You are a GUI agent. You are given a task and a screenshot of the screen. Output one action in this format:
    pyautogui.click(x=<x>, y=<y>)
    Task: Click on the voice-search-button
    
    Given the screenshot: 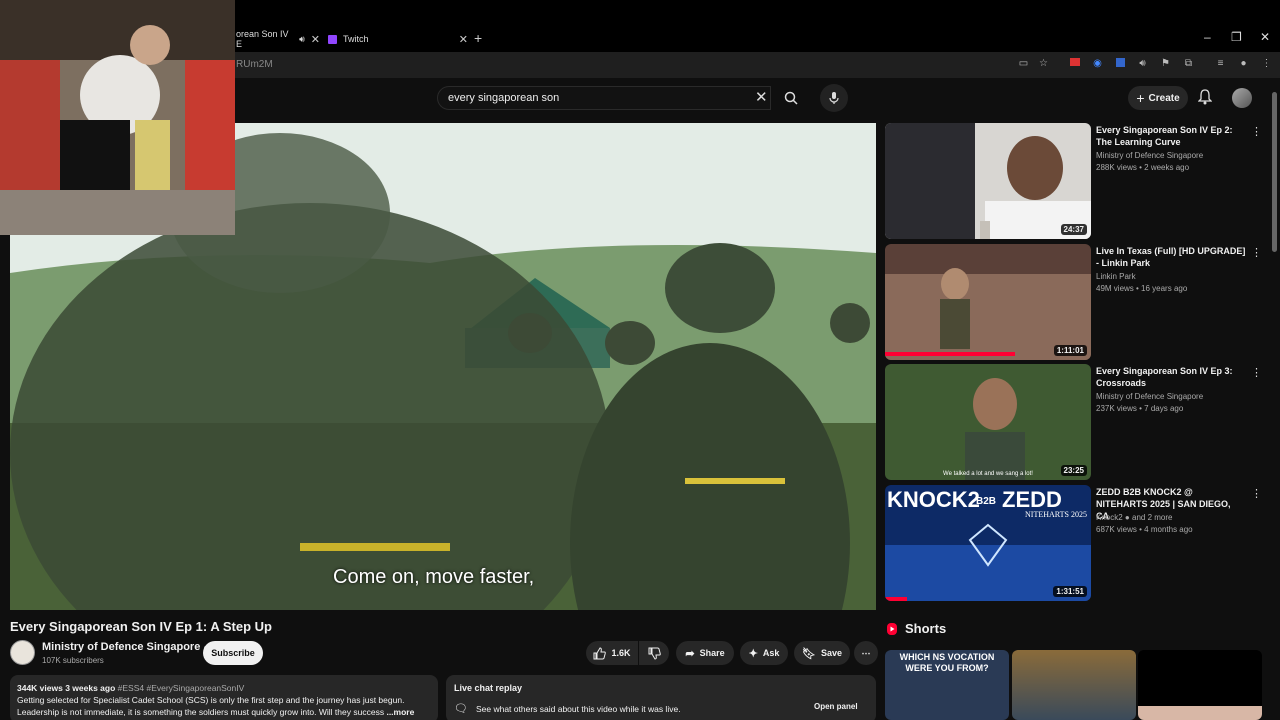 What is the action you would take?
    pyautogui.click(x=834, y=98)
    